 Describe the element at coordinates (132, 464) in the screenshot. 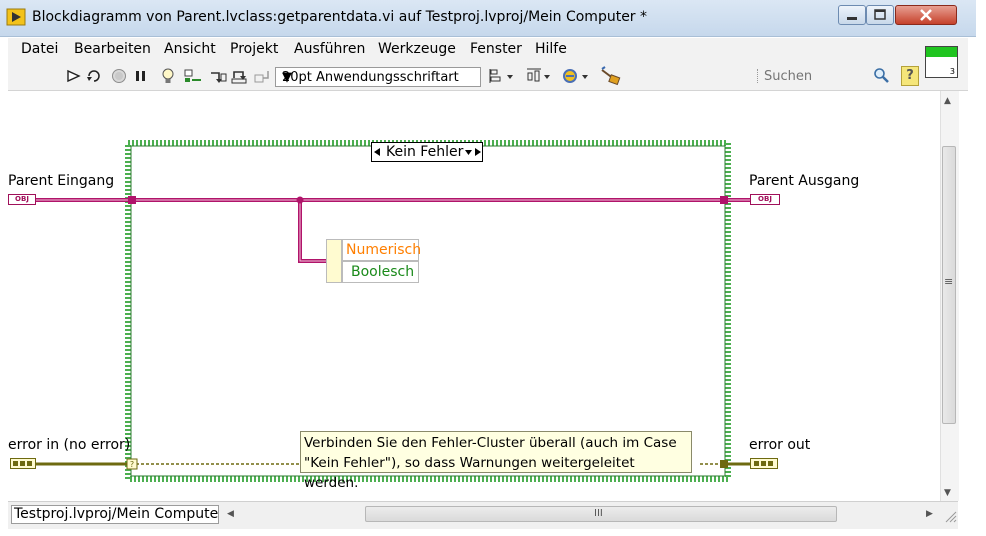

I see `input-tunnel-unwired-marker: ?` at that location.